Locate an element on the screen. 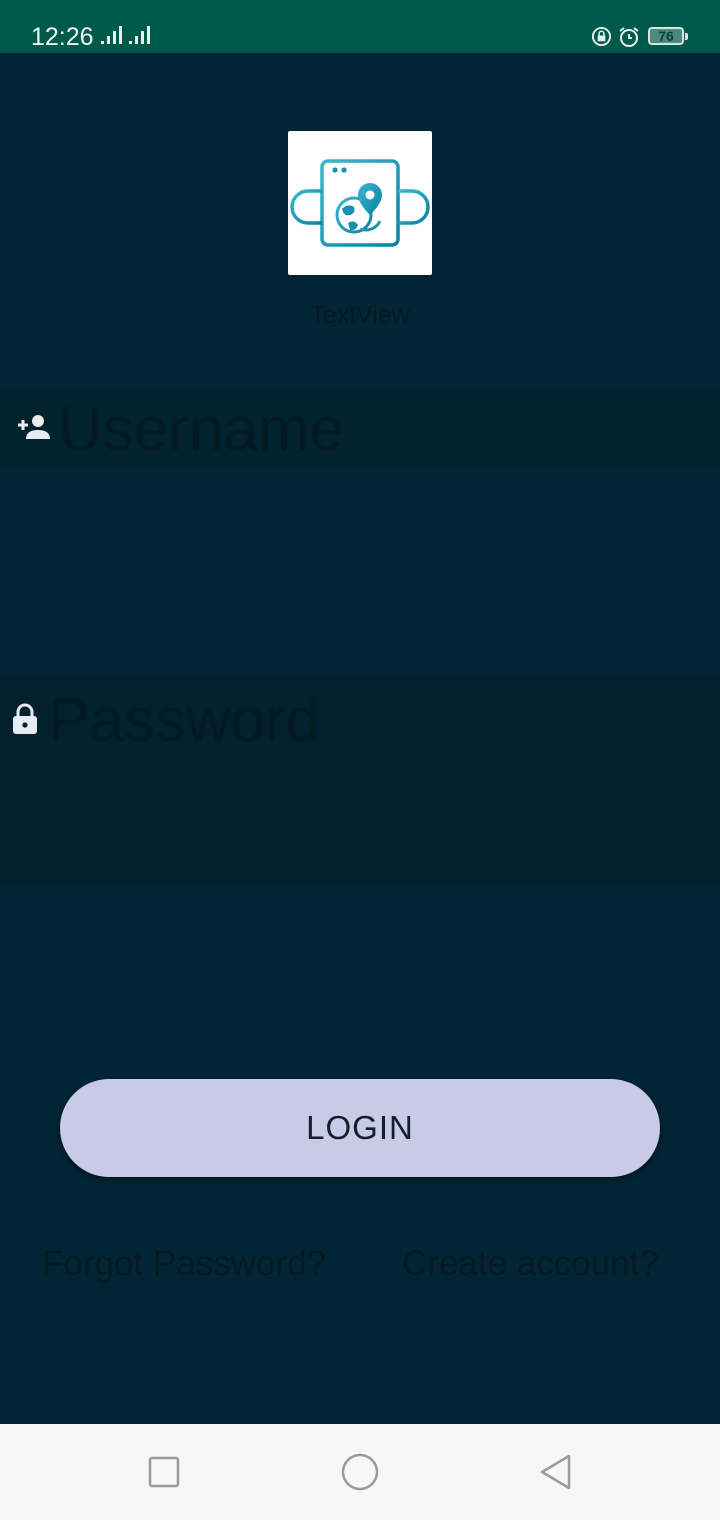 Image resolution: width=720 pixels, height=1520 pixels. alarm-icon is located at coordinates (629, 37).